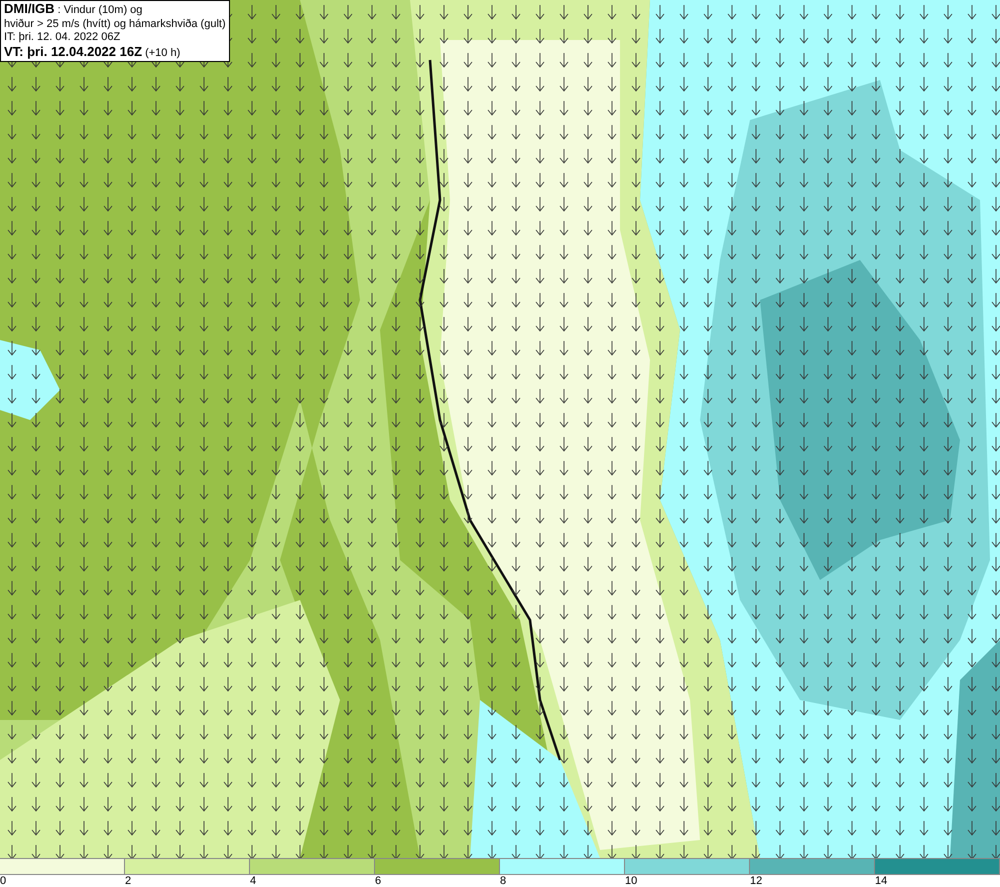  I want to click on title-line: hviður > 25 m/s (hvítt) og hámarkshviða (gult), so click(115, 24).